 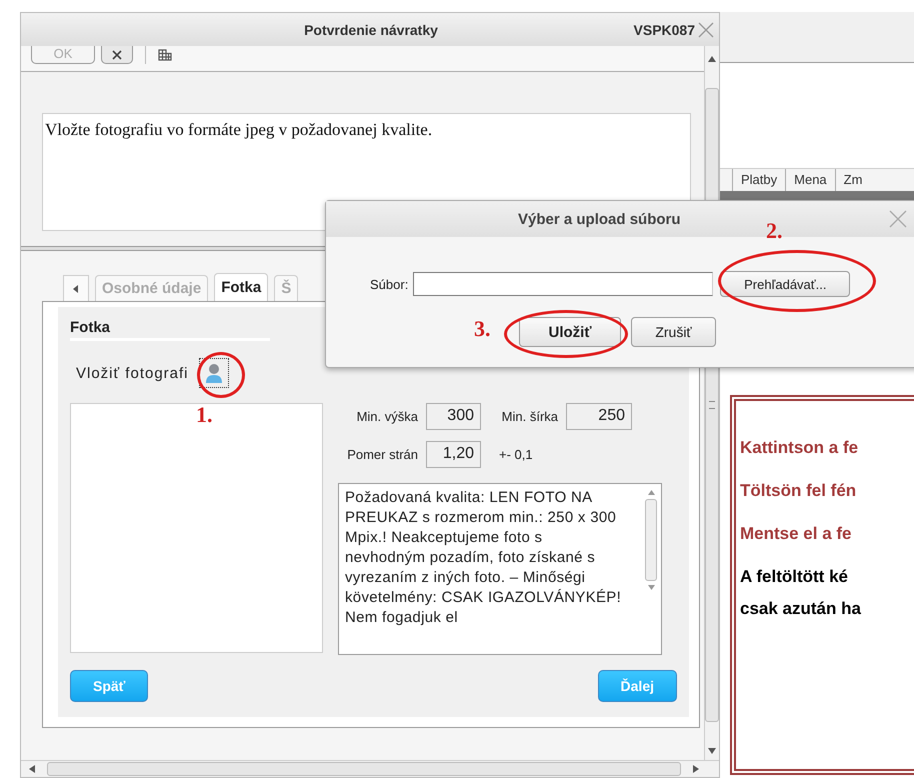 What do you see at coordinates (382, 454) in the screenshot?
I see `field-label: Pomer strán` at bounding box center [382, 454].